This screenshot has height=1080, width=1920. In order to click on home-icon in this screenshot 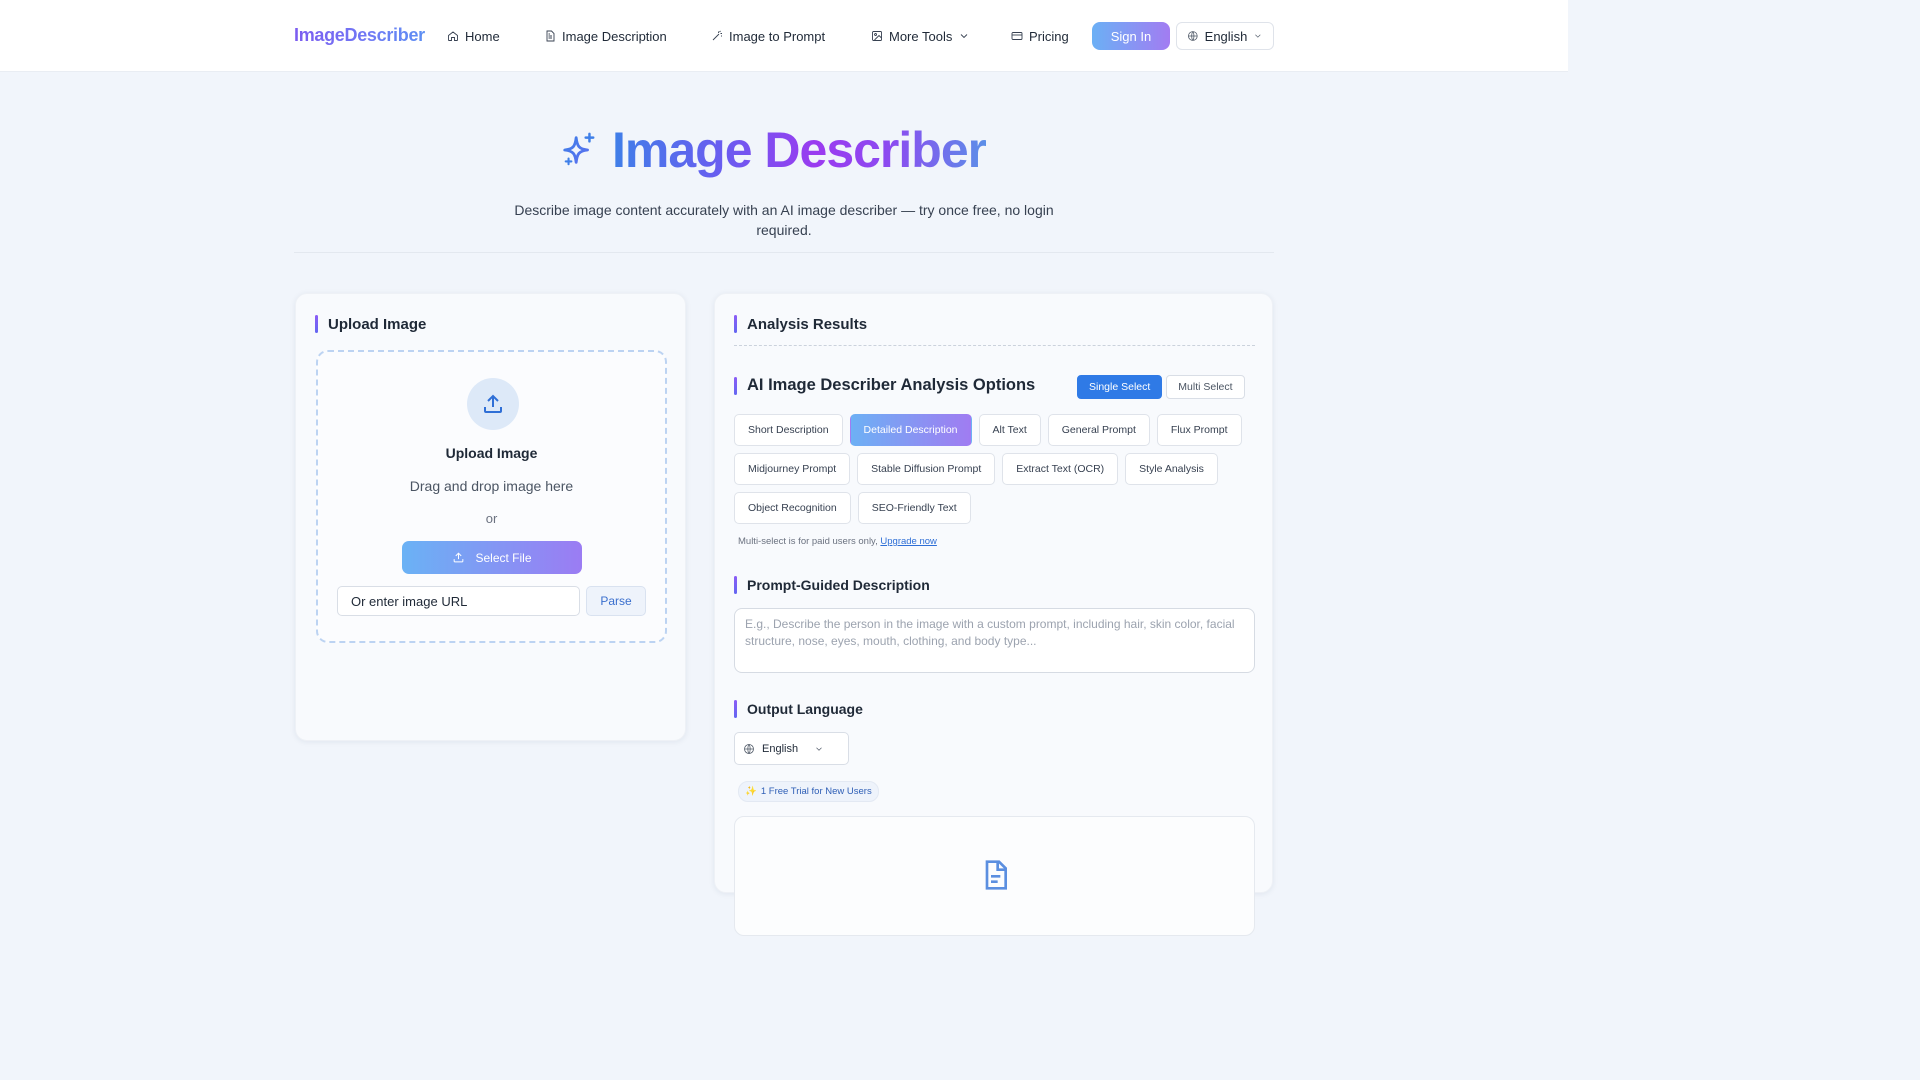, I will do `click(453, 36)`.